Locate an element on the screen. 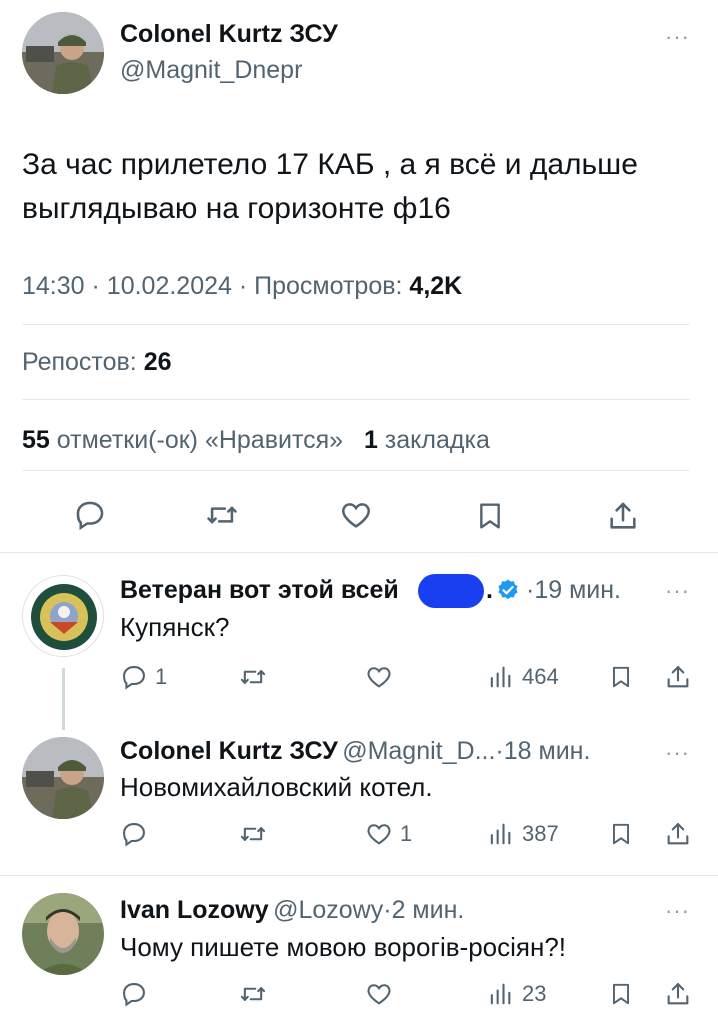 The image size is (718, 1024). views-label: Просмотров: is located at coordinates (328, 286).